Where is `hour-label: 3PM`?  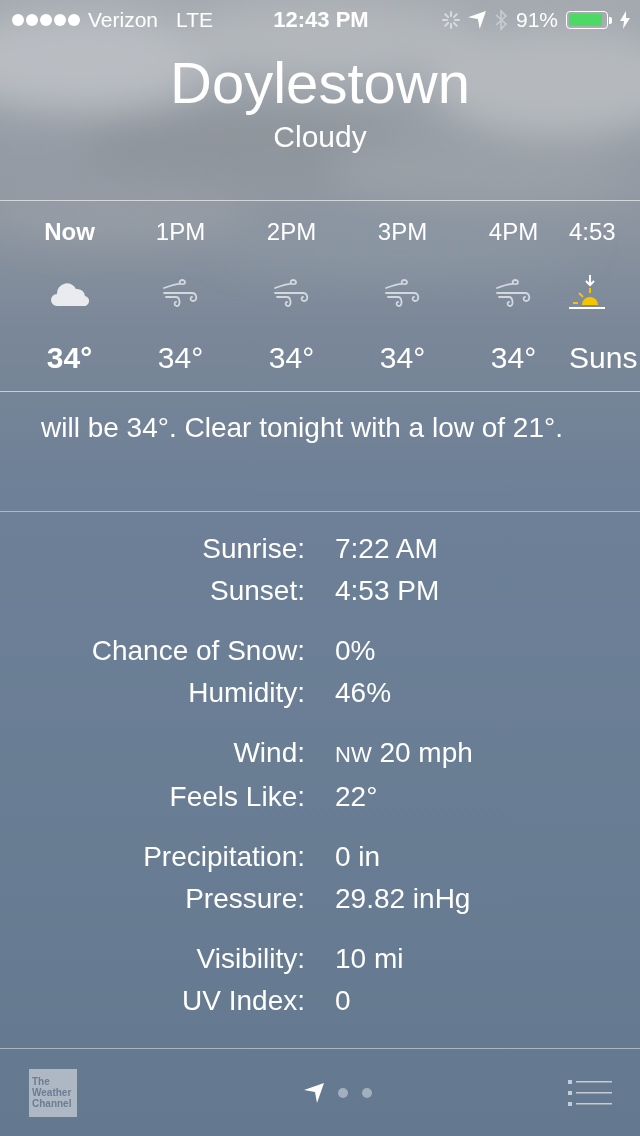
hour-label: 3PM is located at coordinates (402, 232).